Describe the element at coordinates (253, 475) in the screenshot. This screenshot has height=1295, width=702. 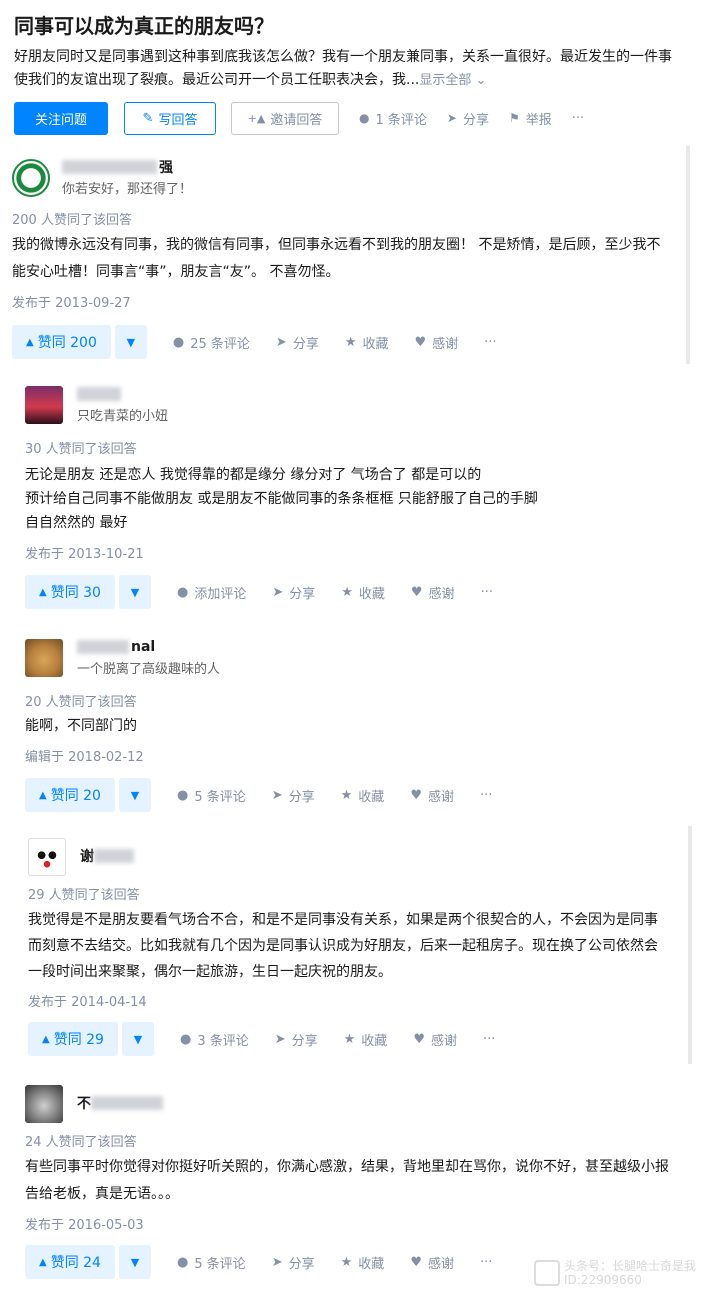
I see `answer-paragraph: 无论是朋友 还是恋人 我觉得靠的都是缘分 缘分对了 气场合了 都是可以的` at that location.